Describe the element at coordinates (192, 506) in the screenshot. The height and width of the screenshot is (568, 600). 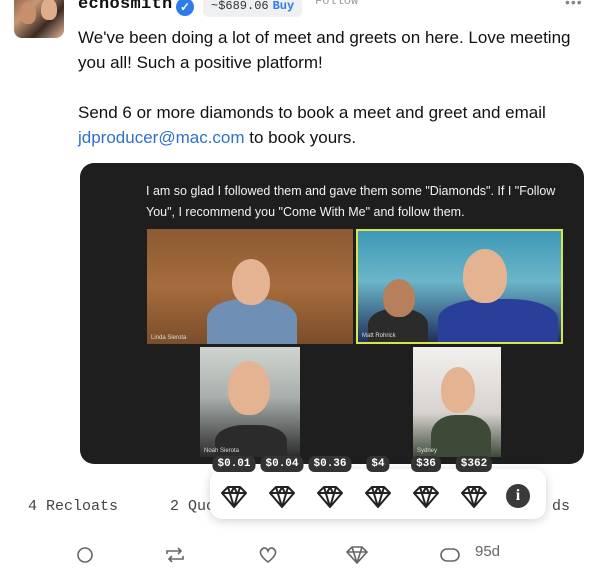
I see `quotes-count: 2 Quo` at that location.